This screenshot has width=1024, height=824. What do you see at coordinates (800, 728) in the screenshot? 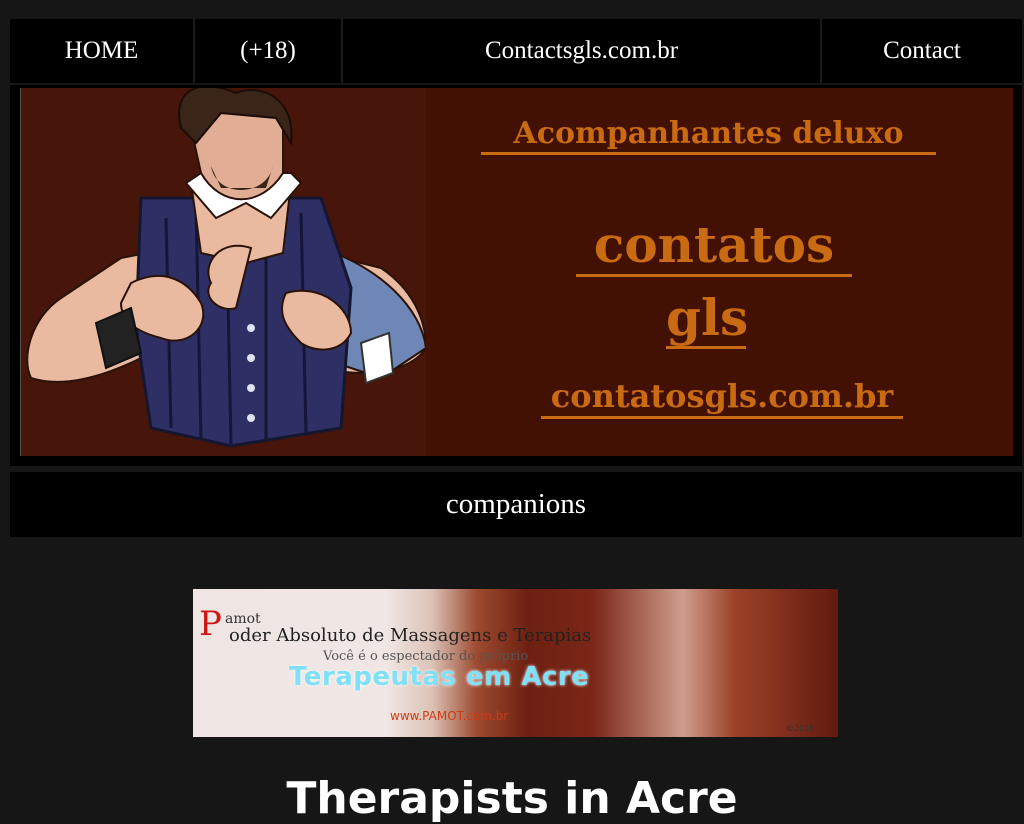
I see `ad-copyright: ©2016` at bounding box center [800, 728].